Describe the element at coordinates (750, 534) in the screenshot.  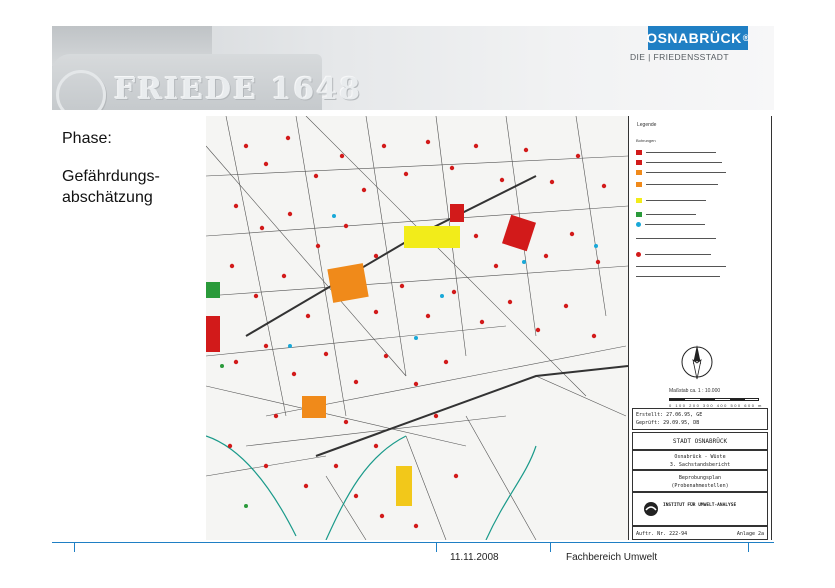
I see `appendix-label: Anlage 2a` at that location.